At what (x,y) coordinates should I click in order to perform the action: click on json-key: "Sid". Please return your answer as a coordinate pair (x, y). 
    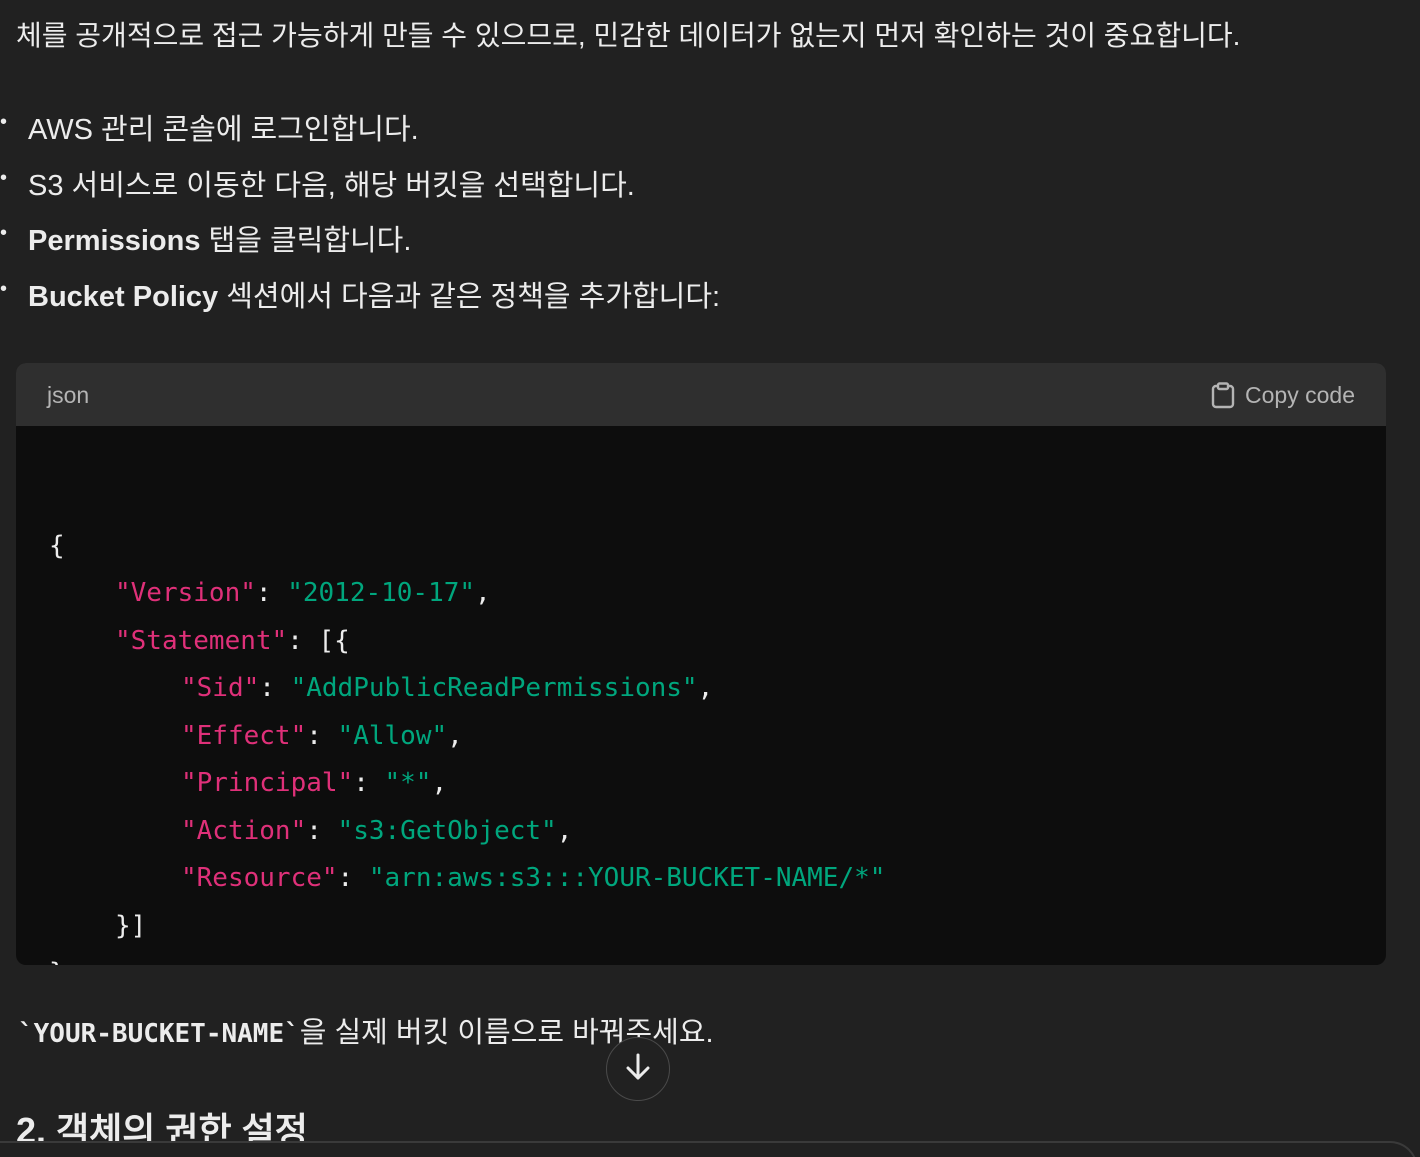
    Looking at the image, I should click on (220, 688).